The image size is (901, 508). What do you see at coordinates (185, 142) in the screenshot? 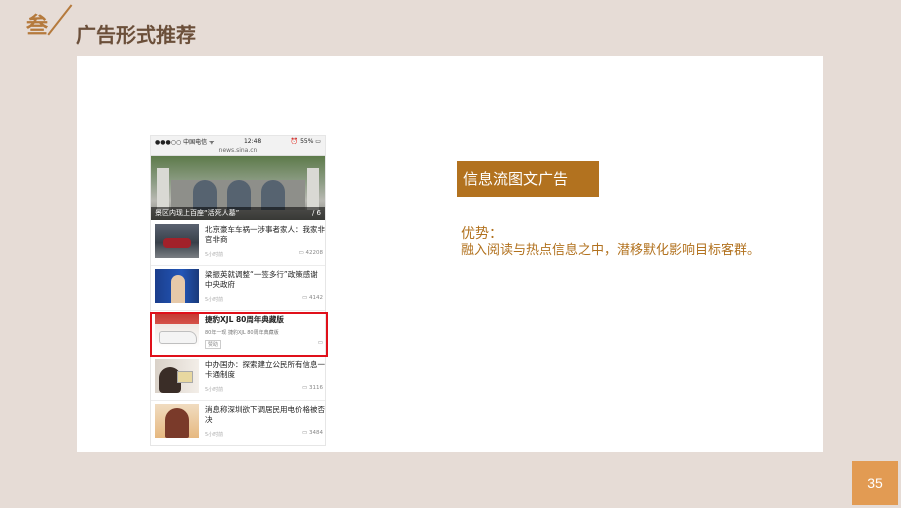
I see `status-carrier: ●●●○○ 中国电信 ᯤ` at bounding box center [185, 142].